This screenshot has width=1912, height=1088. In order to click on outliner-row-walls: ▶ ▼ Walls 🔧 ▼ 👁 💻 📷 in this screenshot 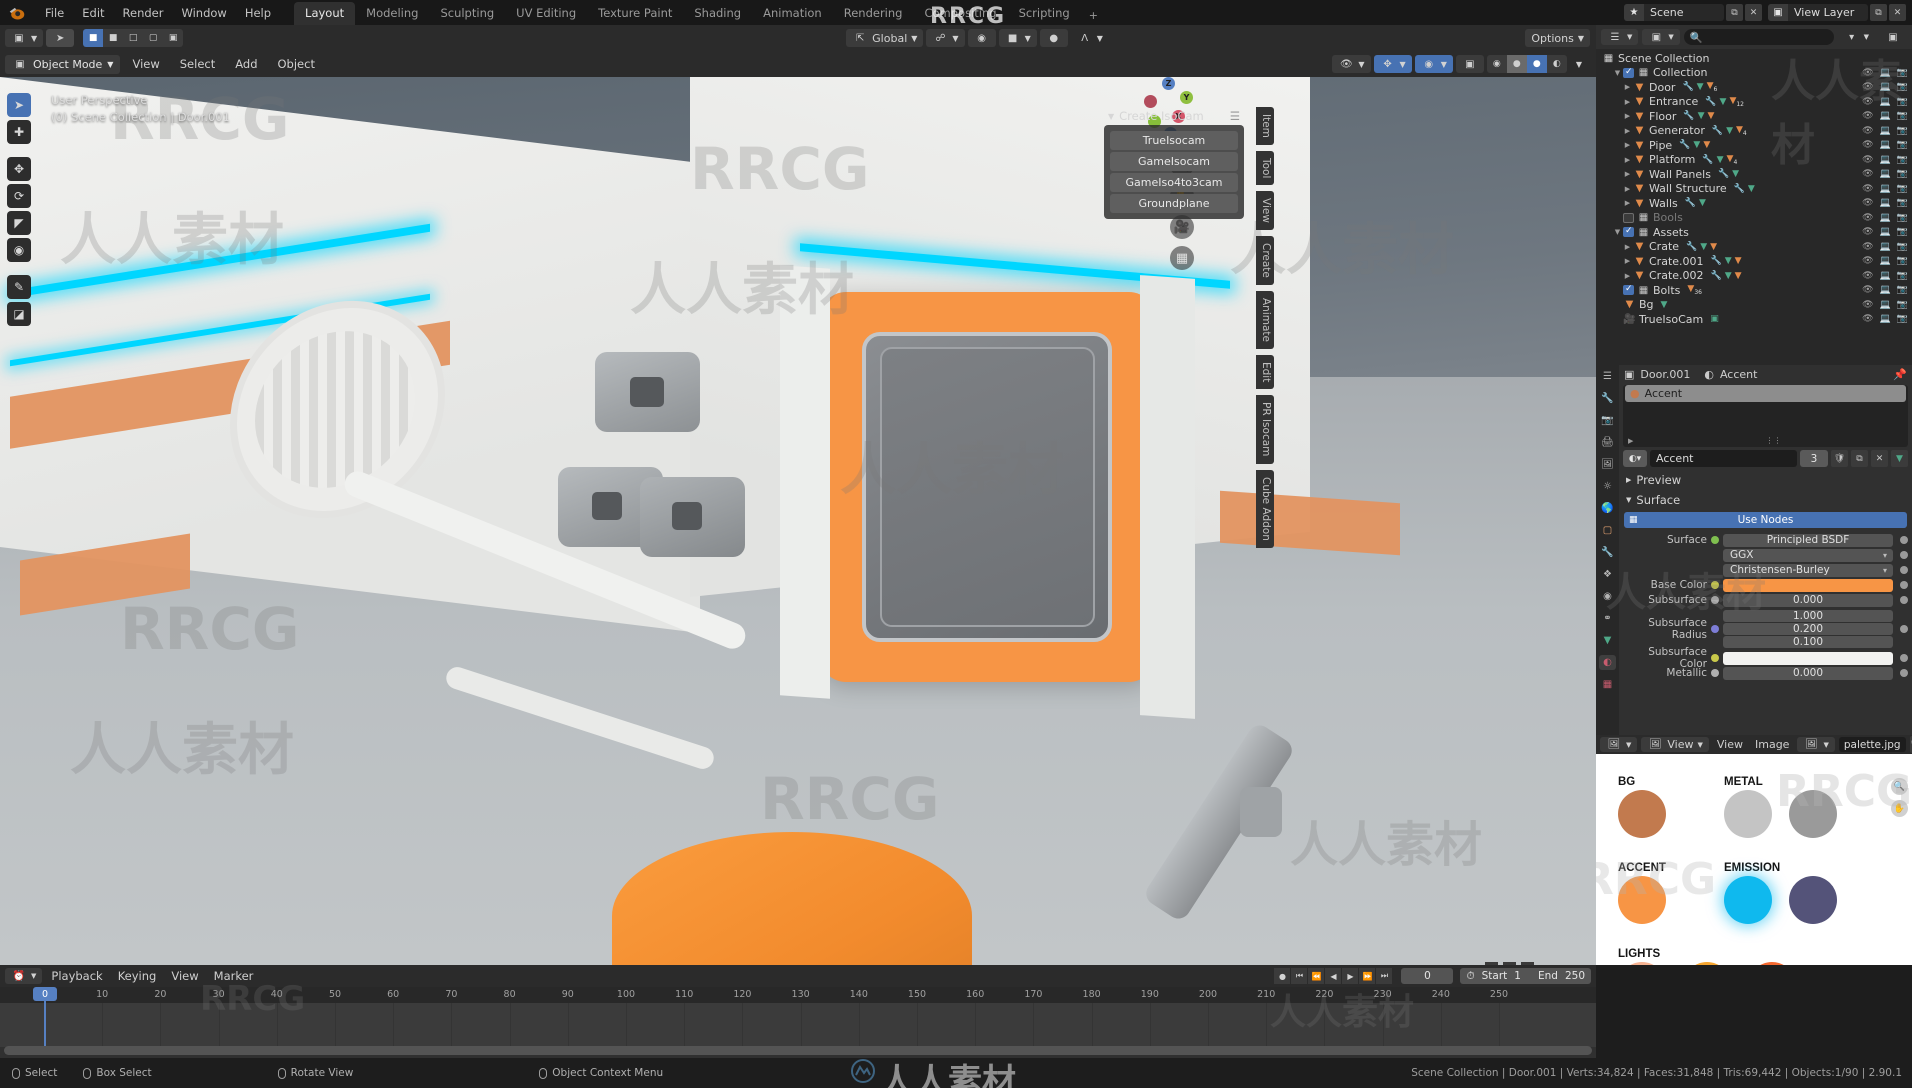, I will do `click(1754, 203)`.